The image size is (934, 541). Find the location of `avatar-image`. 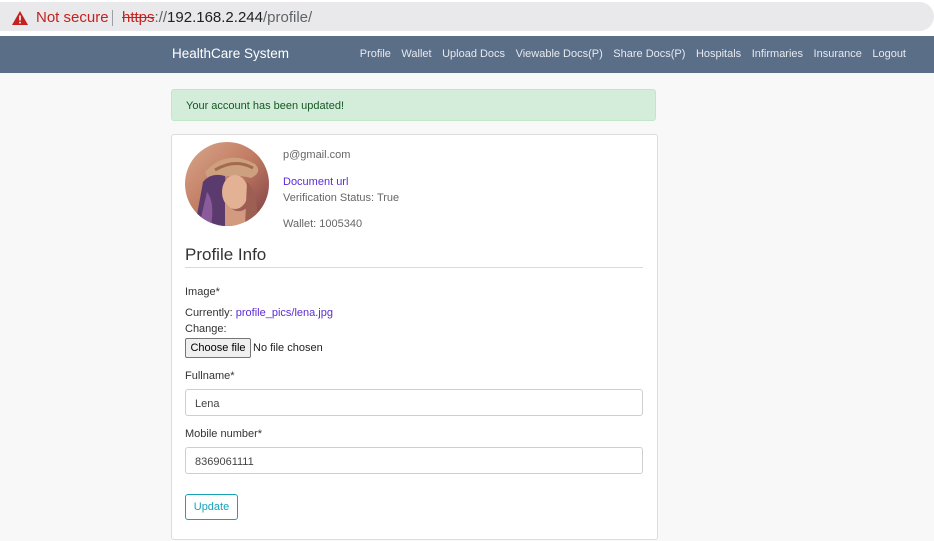

avatar-image is located at coordinates (227, 184).